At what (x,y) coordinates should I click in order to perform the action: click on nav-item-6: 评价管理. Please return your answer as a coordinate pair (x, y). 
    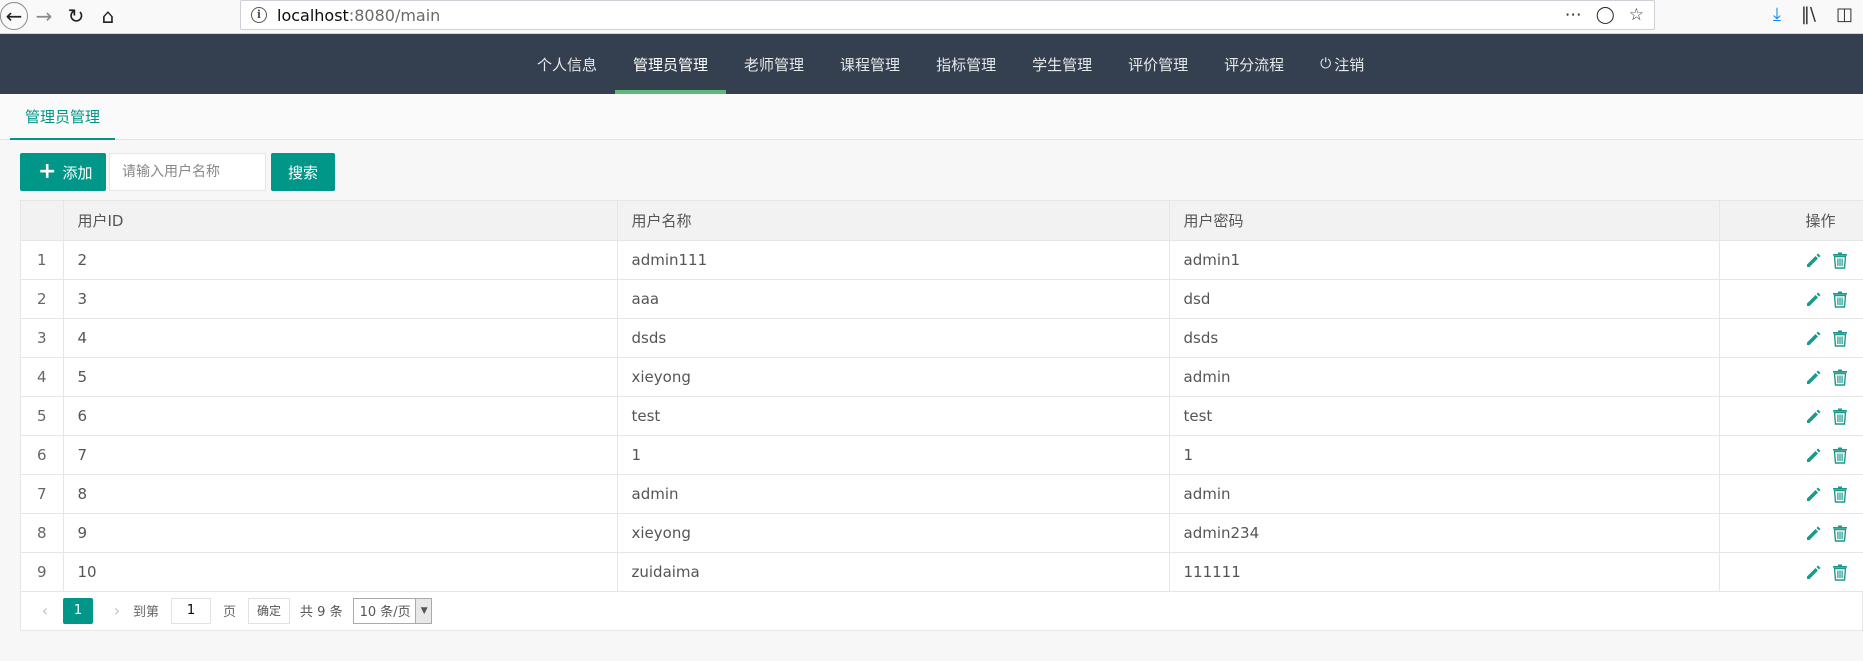
    Looking at the image, I should click on (1158, 64).